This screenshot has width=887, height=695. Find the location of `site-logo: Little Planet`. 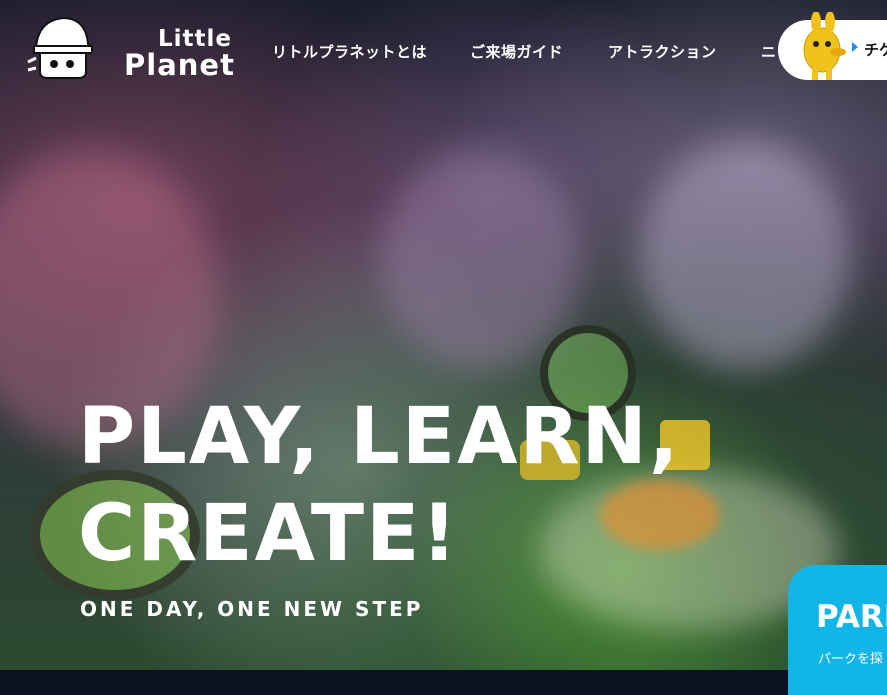

site-logo: Little Planet is located at coordinates (130, 47).